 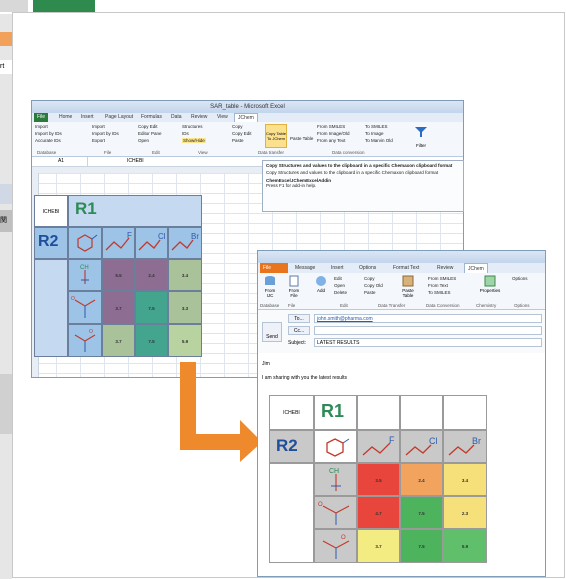 What do you see at coordinates (294, 286) in the screenshot?
I see `outlook-from-file-button: From File` at bounding box center [294, 286].